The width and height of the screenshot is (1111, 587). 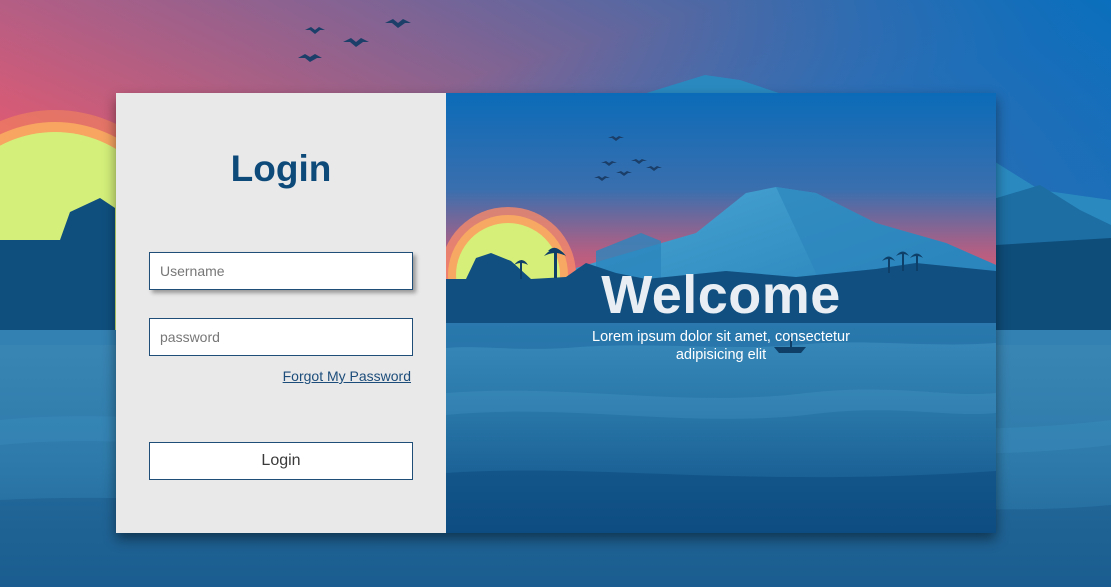 I want to click on login-title: Login, so click(x=281, y=168).